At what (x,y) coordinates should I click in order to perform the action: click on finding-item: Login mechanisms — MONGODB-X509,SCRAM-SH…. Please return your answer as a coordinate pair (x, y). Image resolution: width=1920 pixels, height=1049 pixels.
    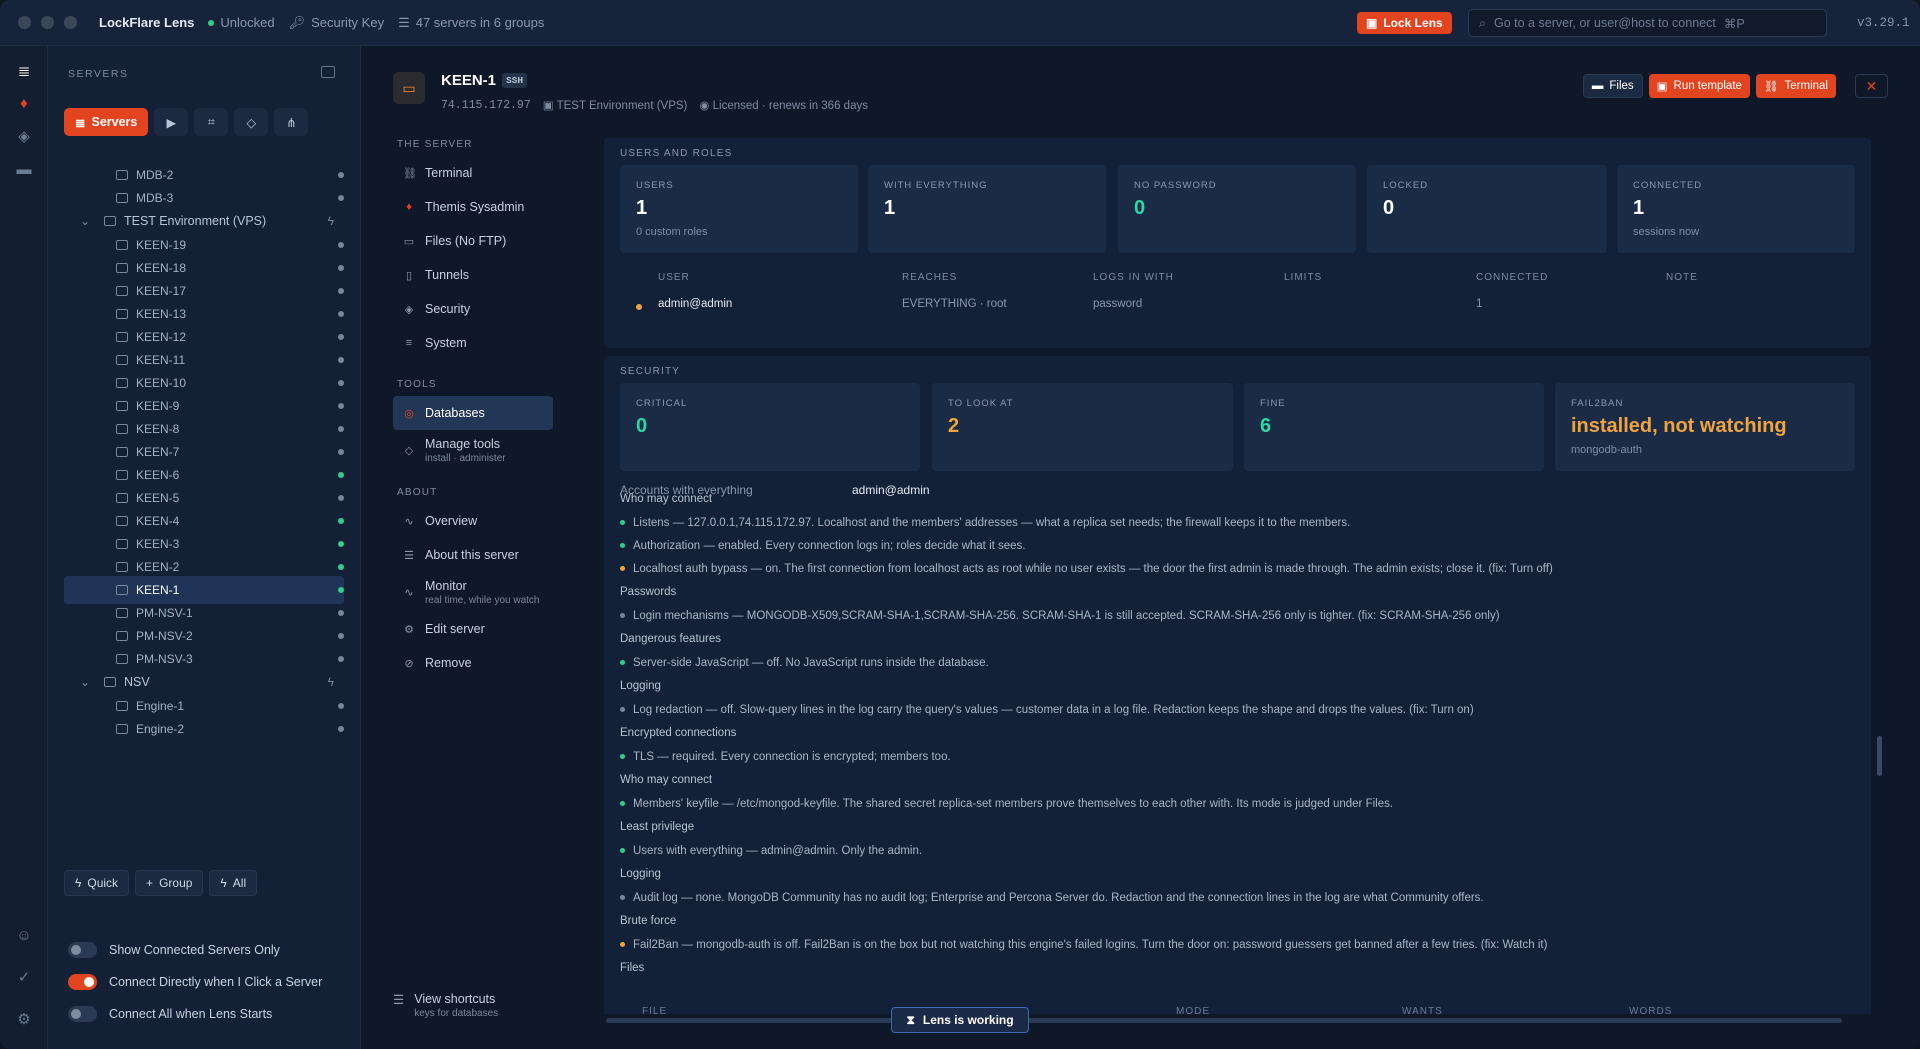
    Looking at the image, I should click on (1240, 615).